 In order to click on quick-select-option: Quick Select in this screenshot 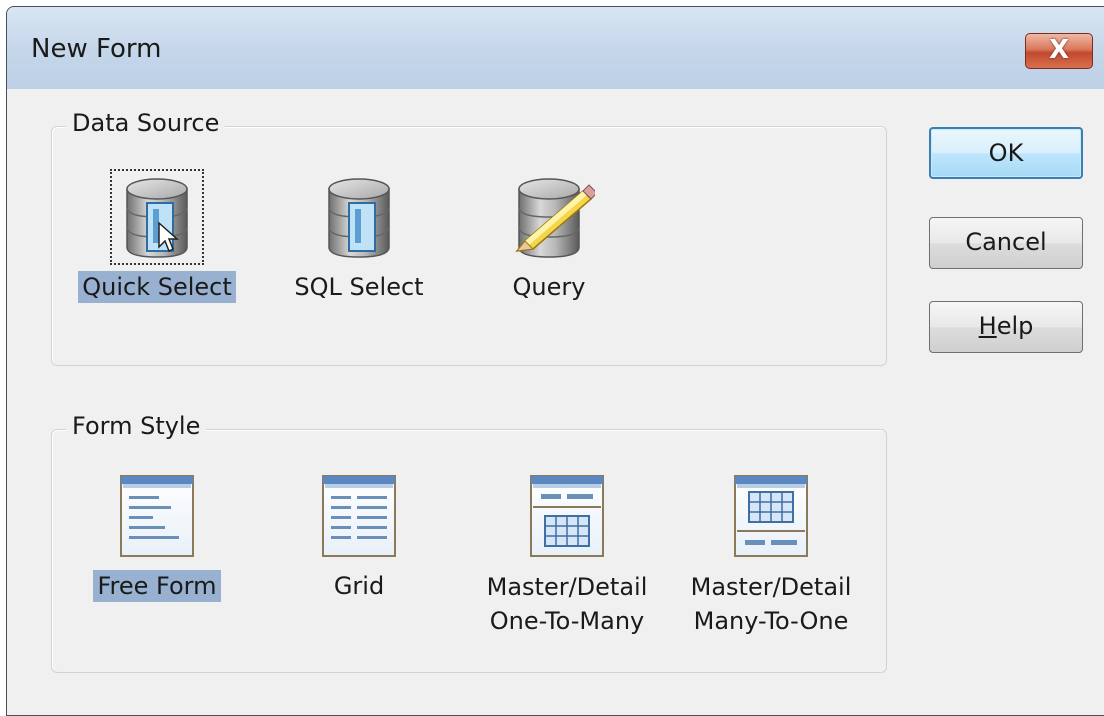, I will do `click(157, 236)`.